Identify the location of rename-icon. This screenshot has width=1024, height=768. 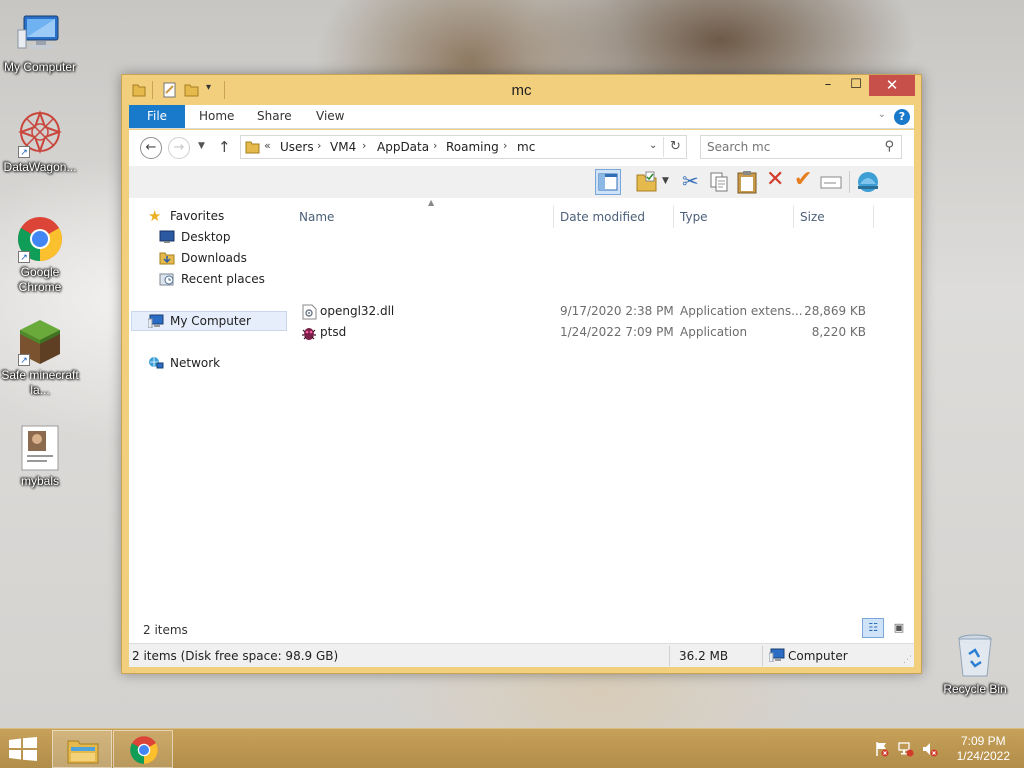
(831, 182).